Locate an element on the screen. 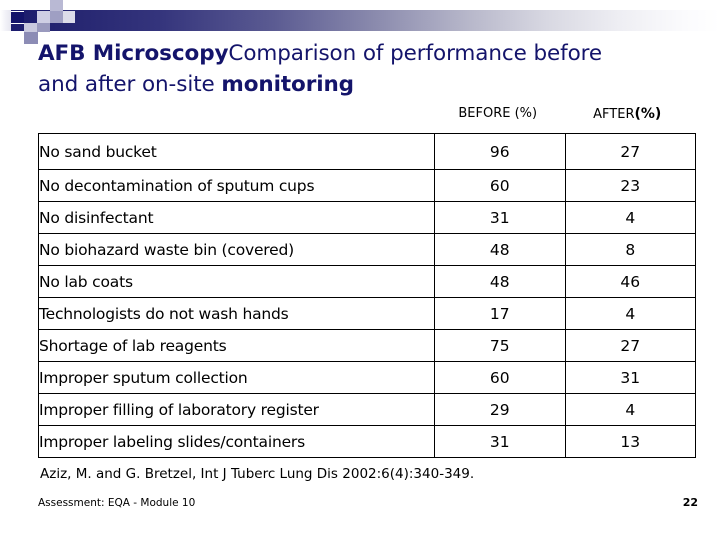 The height and width of the screenshot is (540, 720). column-header-after-text: AFTER is located at coordinates (614, 114).